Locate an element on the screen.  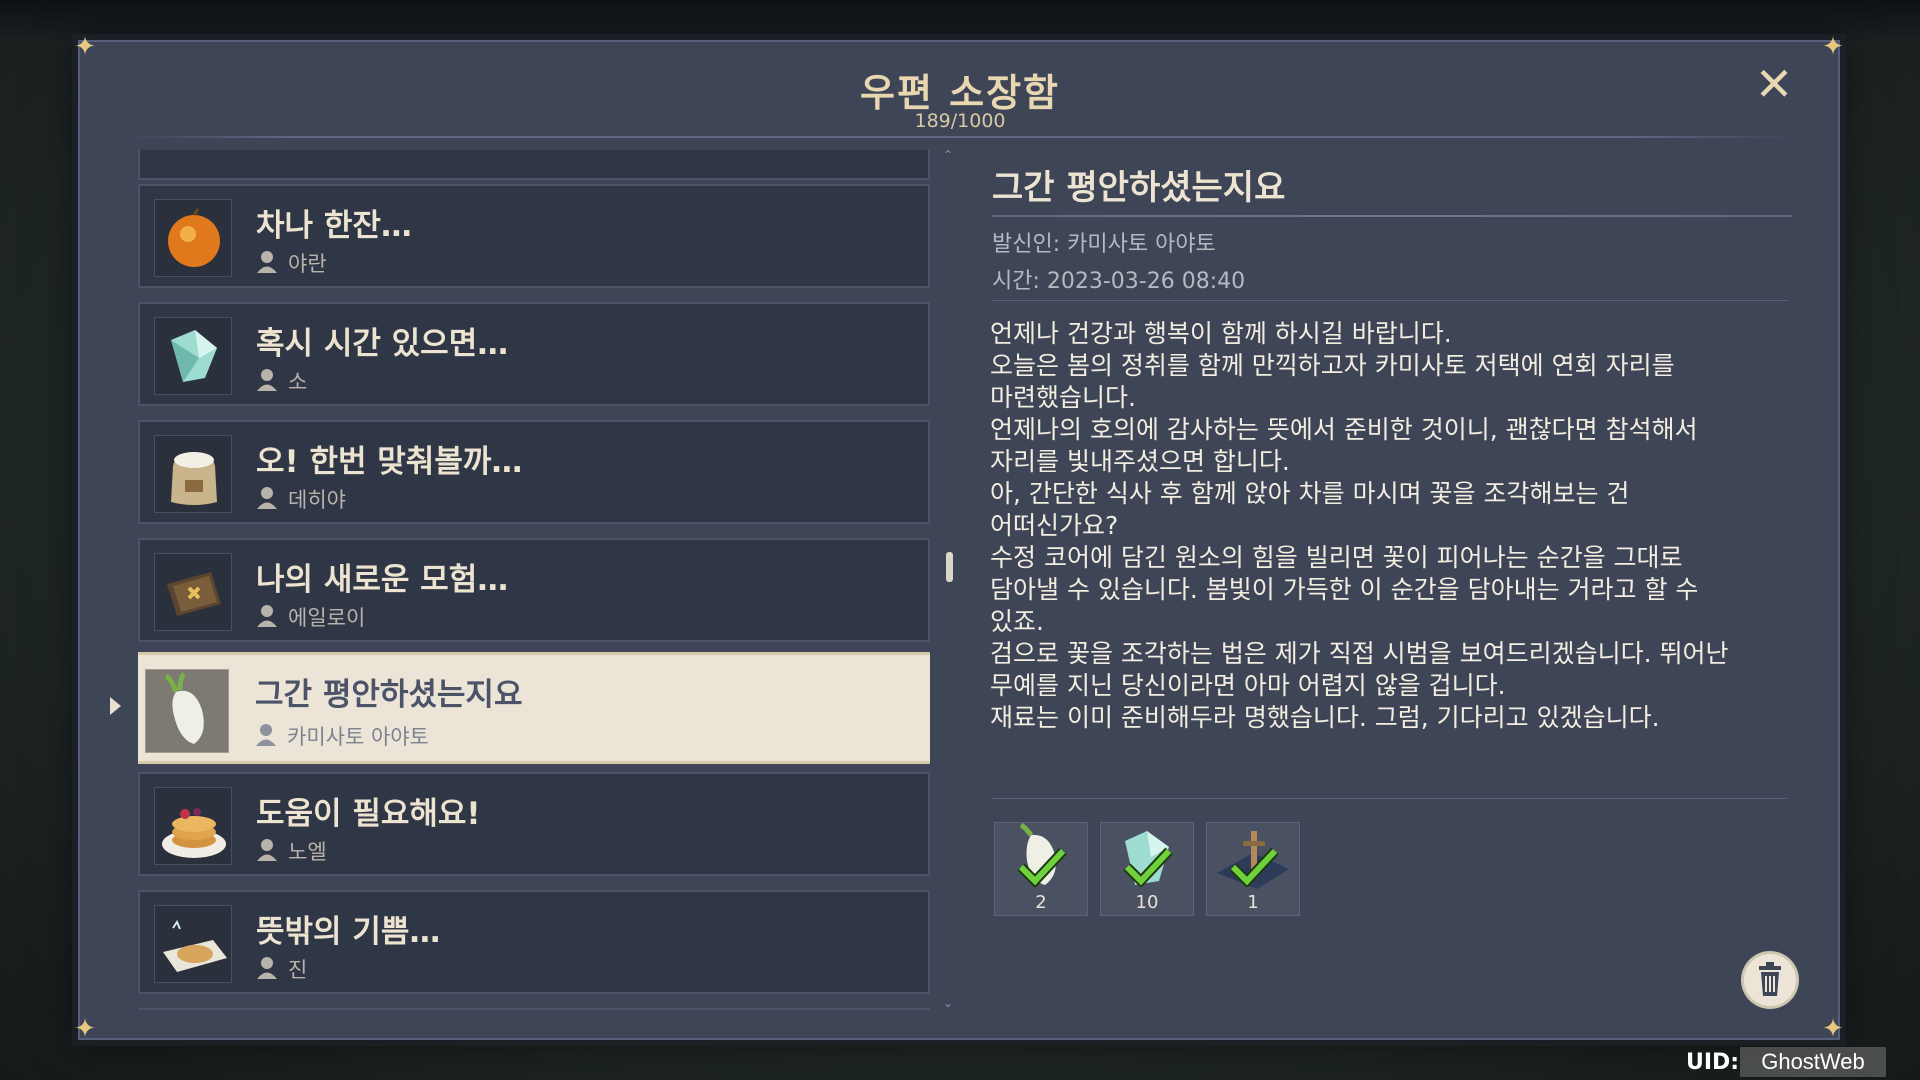
list-item: 차나 한잔… 야란 is located at coordinates (534, 236).